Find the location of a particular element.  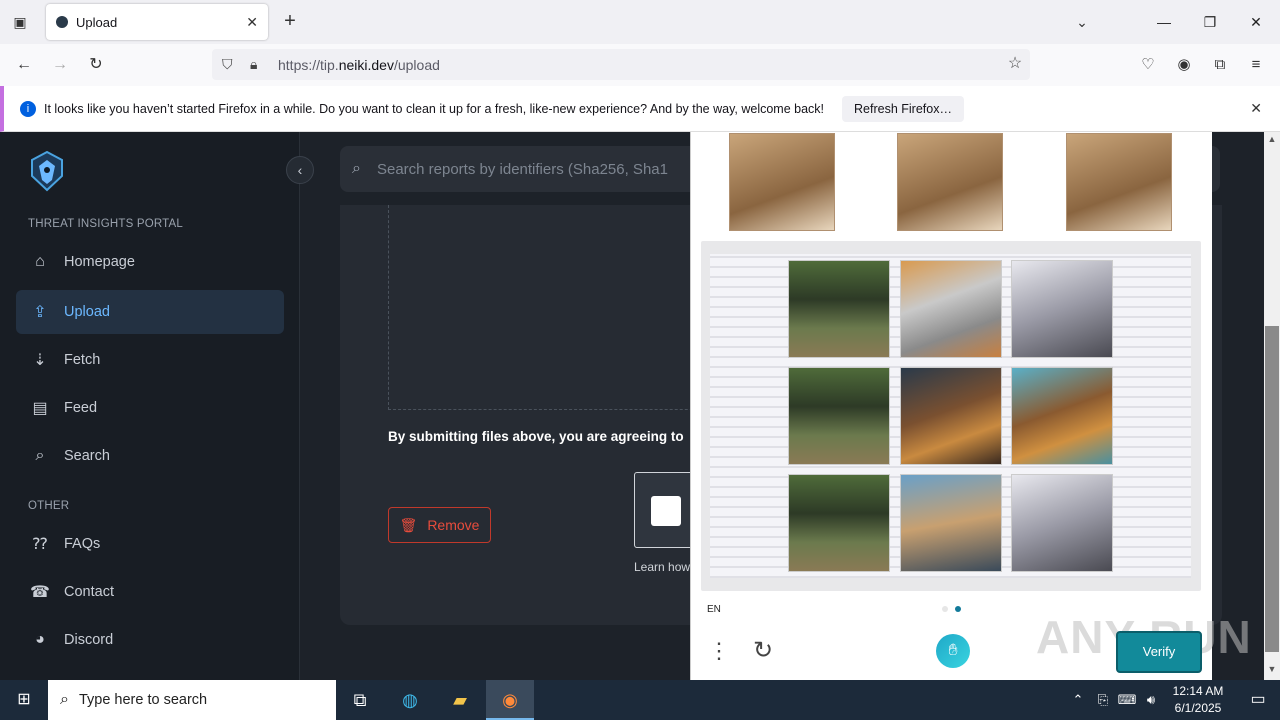

restore-icon: ❐ is located at coordinates (1210, 22).